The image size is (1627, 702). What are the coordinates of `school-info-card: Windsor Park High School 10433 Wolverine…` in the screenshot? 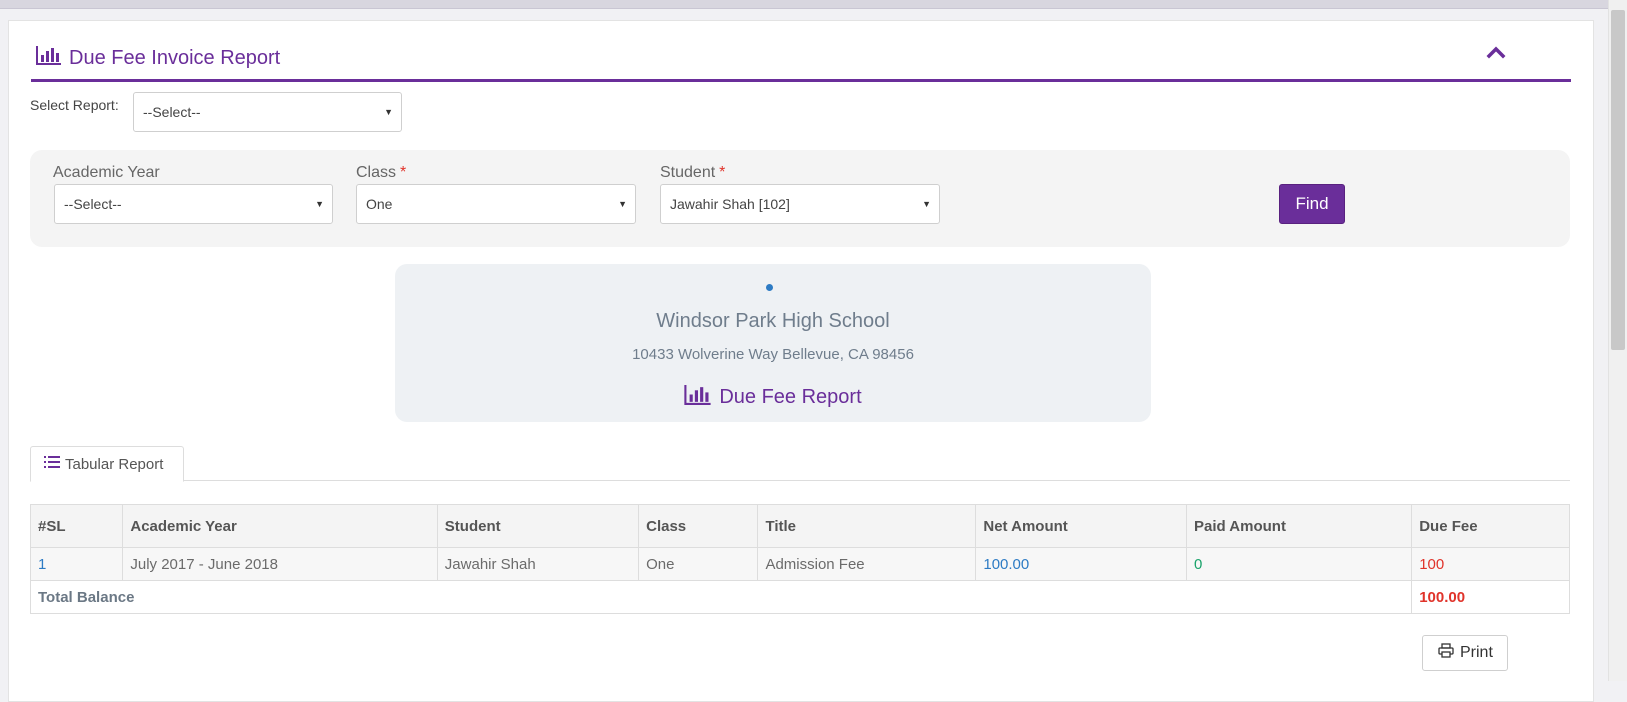 It's located at (773, 343).